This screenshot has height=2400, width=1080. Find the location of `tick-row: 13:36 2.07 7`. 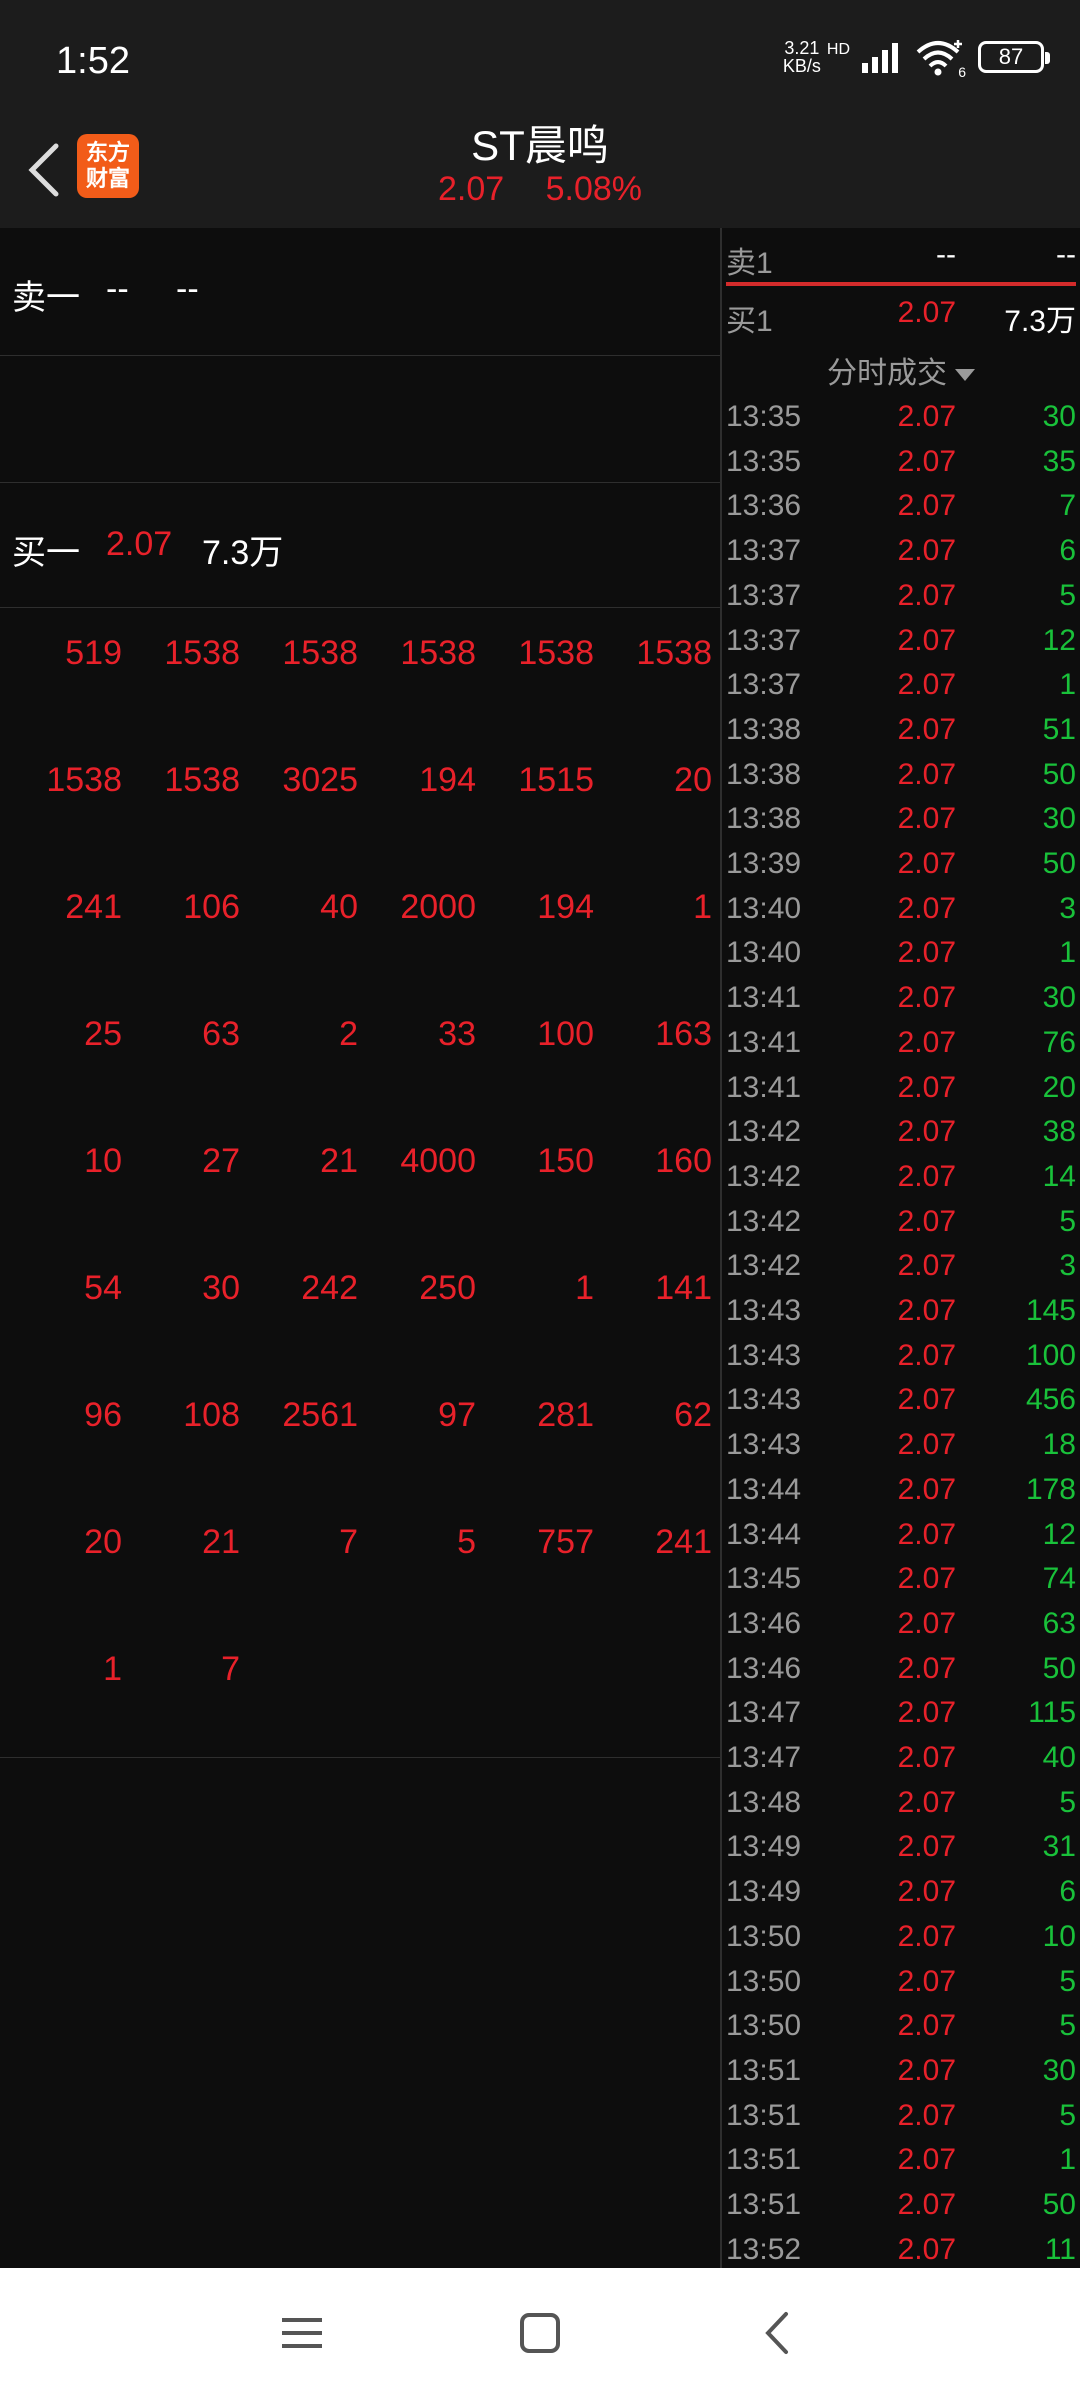

tick-row: 13:36 2.07 7 is located at coordinates (901, 511).